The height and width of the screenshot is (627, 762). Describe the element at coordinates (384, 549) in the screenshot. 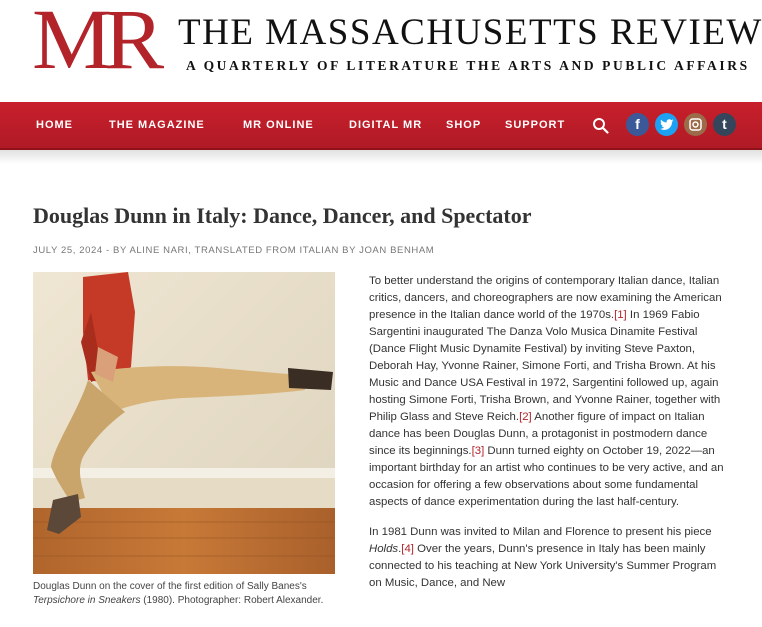

I see `work-title-holds: Holds` at that location.